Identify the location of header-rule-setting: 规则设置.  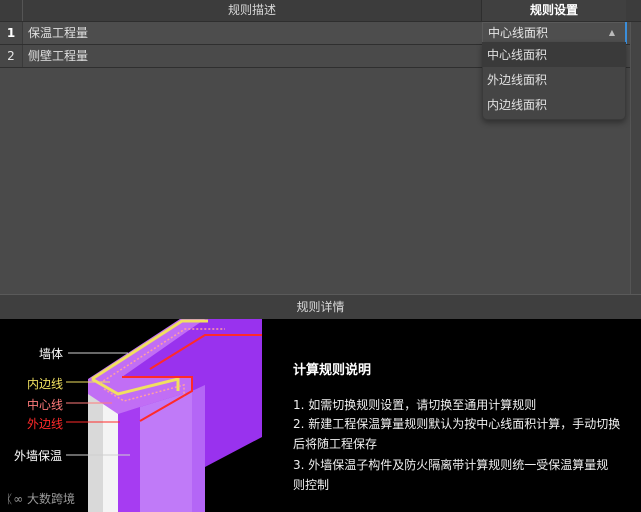
(554, 10).